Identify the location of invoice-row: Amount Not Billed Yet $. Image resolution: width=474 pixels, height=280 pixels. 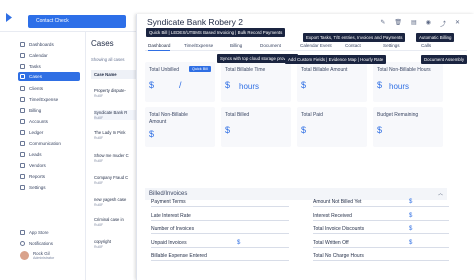
(383, 202).